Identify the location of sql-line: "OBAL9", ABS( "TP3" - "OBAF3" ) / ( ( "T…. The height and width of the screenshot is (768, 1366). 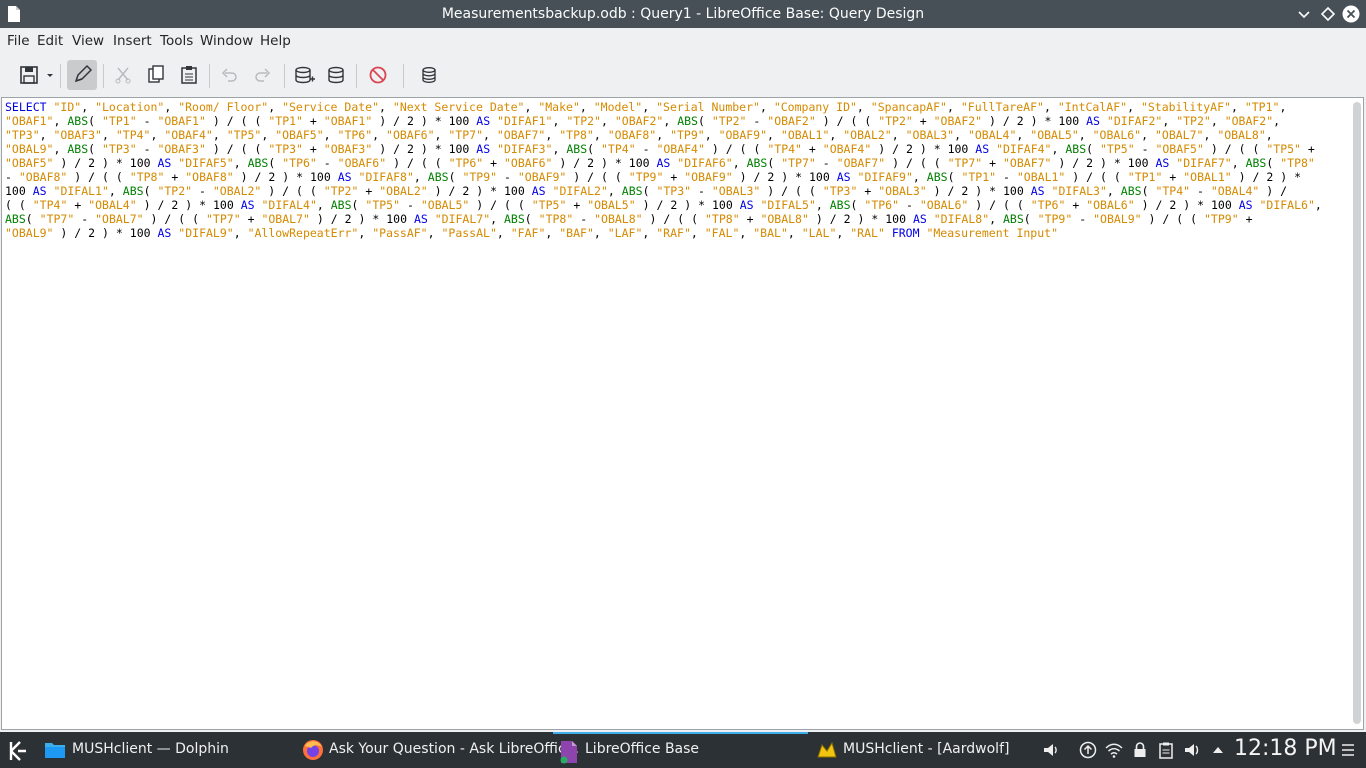
(660, 149).